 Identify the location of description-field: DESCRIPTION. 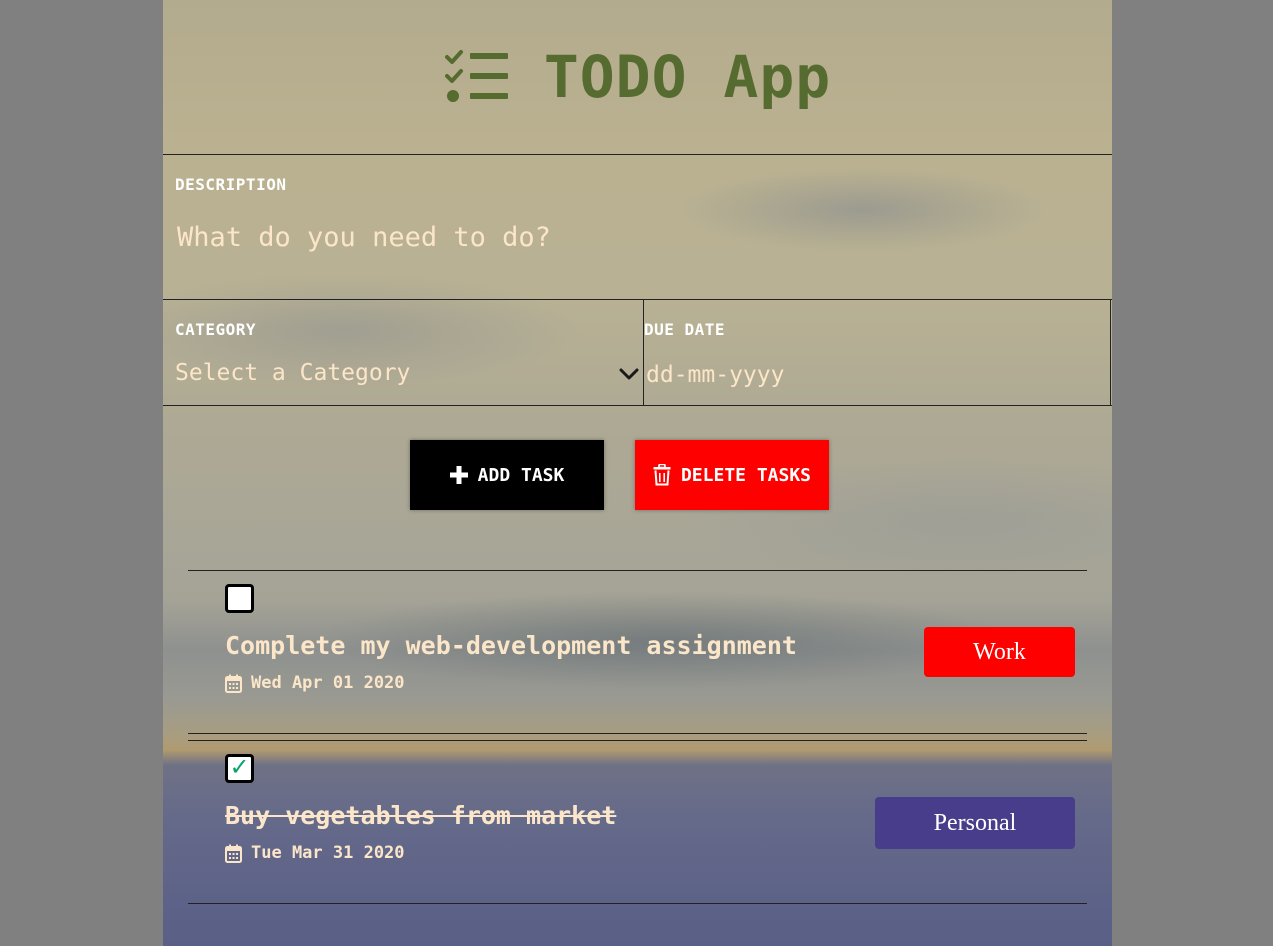
(637, 227).